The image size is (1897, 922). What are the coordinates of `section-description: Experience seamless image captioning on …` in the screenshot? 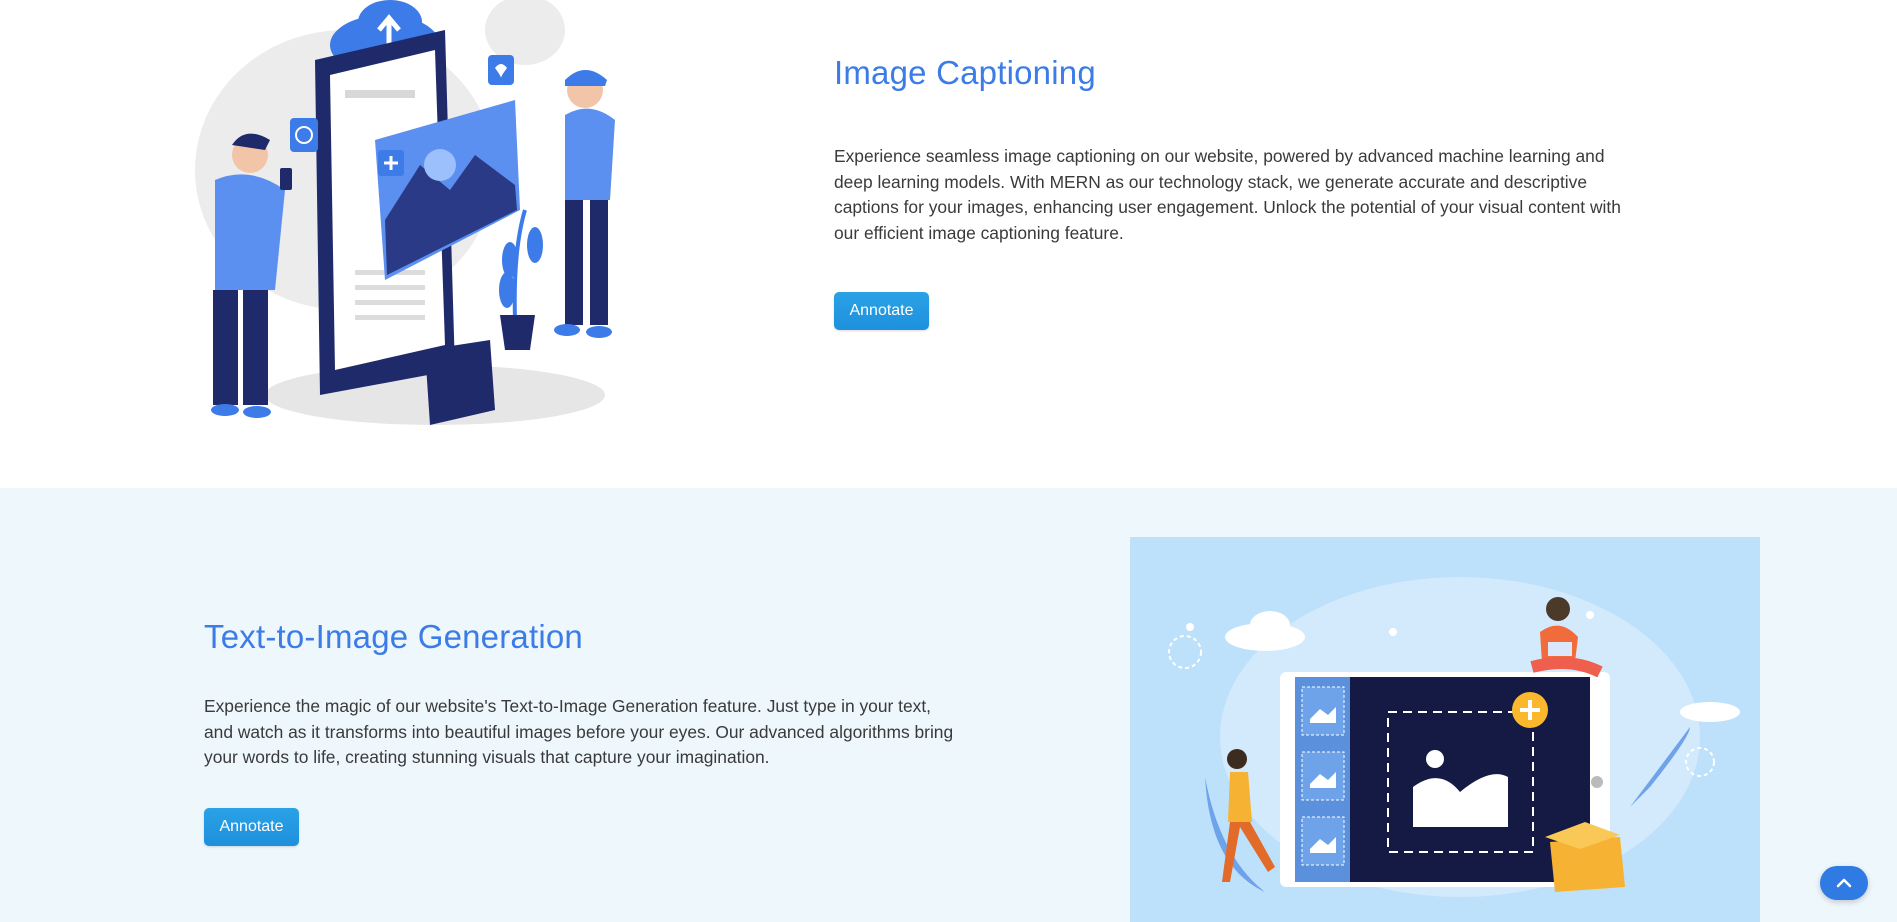 It's located at (1227, 194).